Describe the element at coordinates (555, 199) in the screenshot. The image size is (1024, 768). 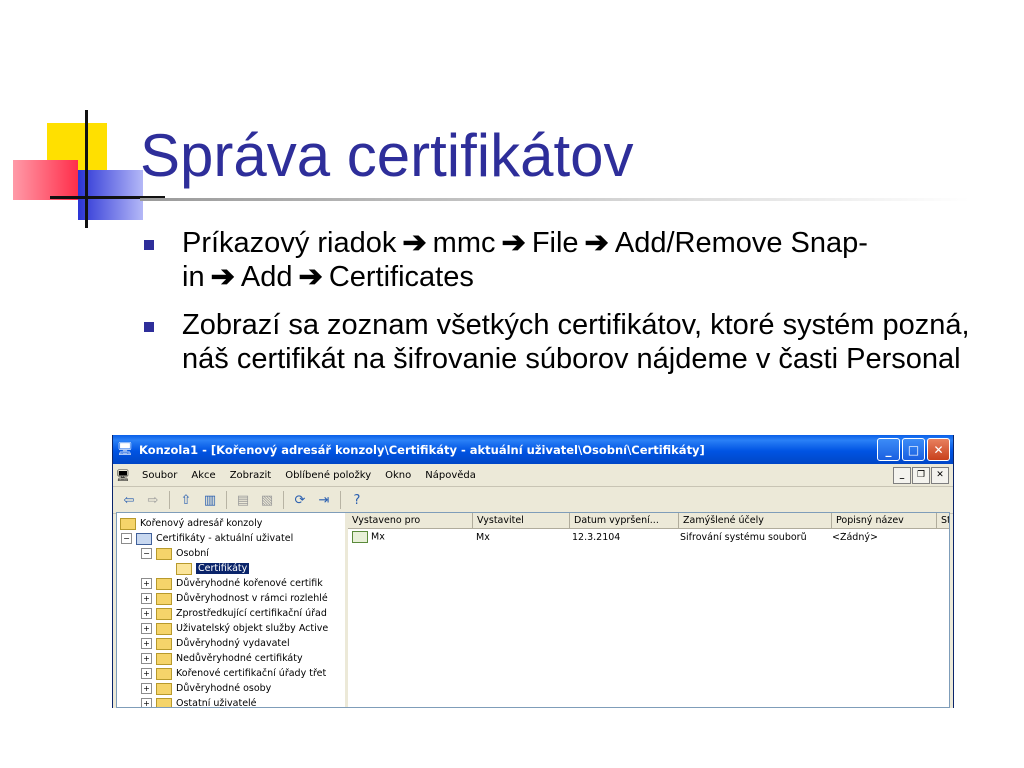
I see `title-divider` at that location.